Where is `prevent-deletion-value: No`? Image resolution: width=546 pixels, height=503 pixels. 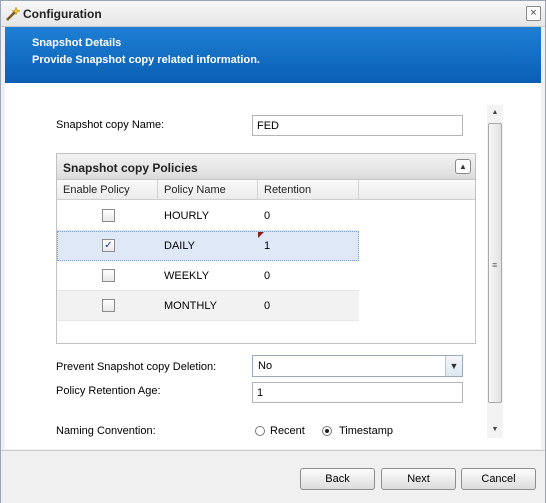
prevent-deletion-value: No is located at coordinates (265, 366).